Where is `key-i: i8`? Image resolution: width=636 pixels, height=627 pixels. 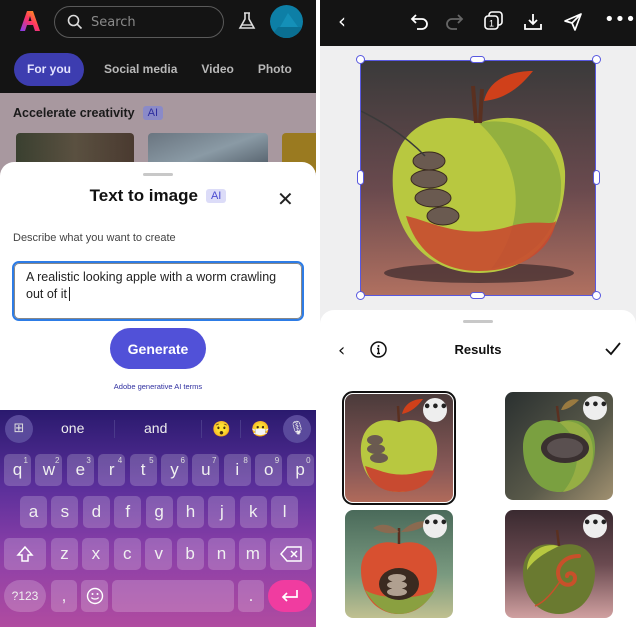 key-i: i8 is located at coordinates (237, 470).